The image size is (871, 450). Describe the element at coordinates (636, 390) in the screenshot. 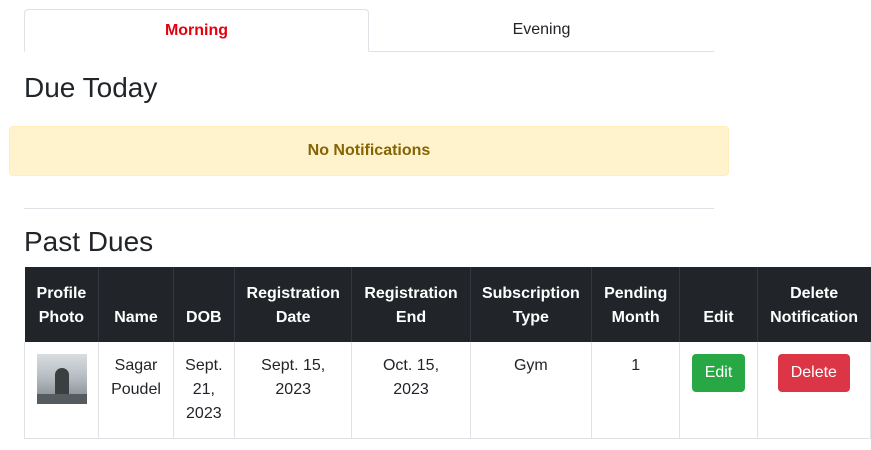

I see `pending-month-cell: 1` at that location.